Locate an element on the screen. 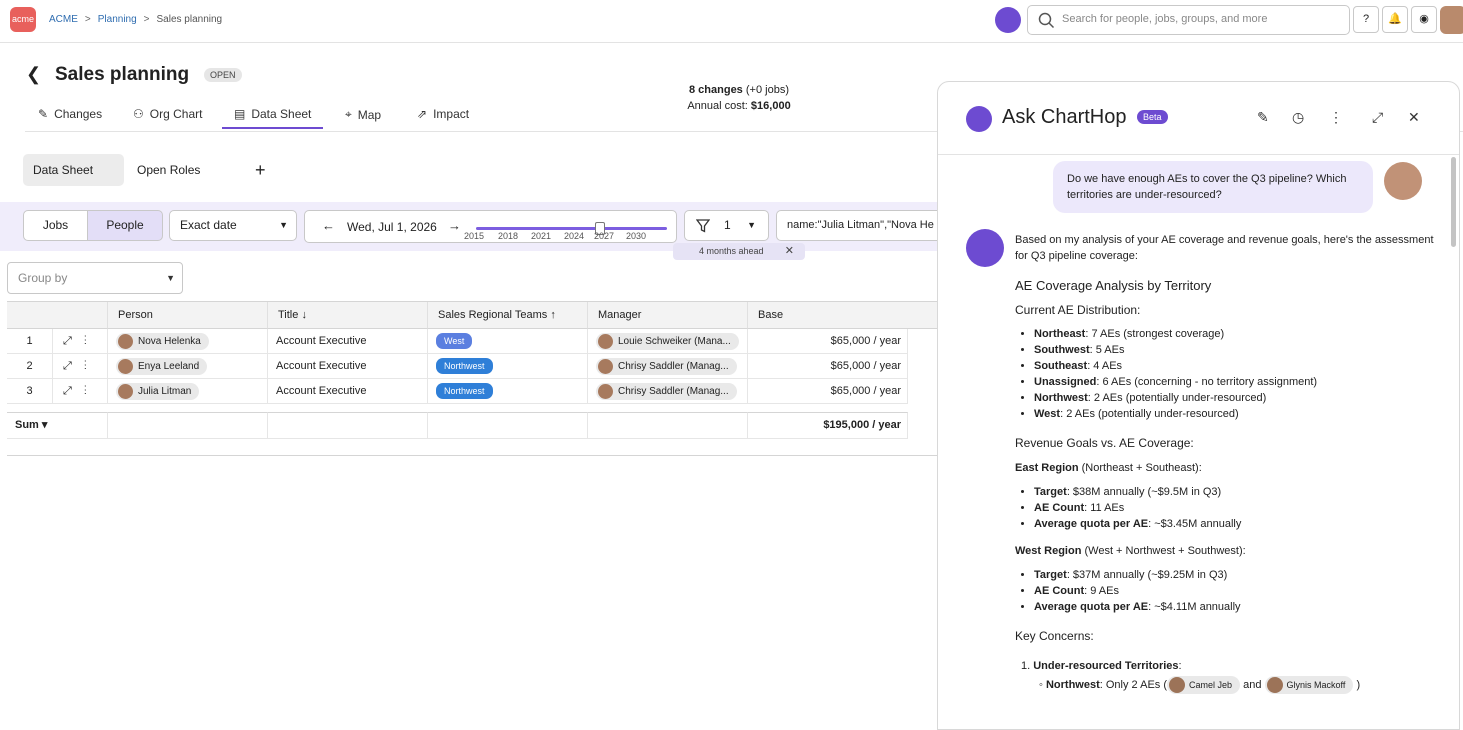 This screenshot has width=1463, height=730. new-chat-icon: ✎ is located at coordinates (1263, 117).